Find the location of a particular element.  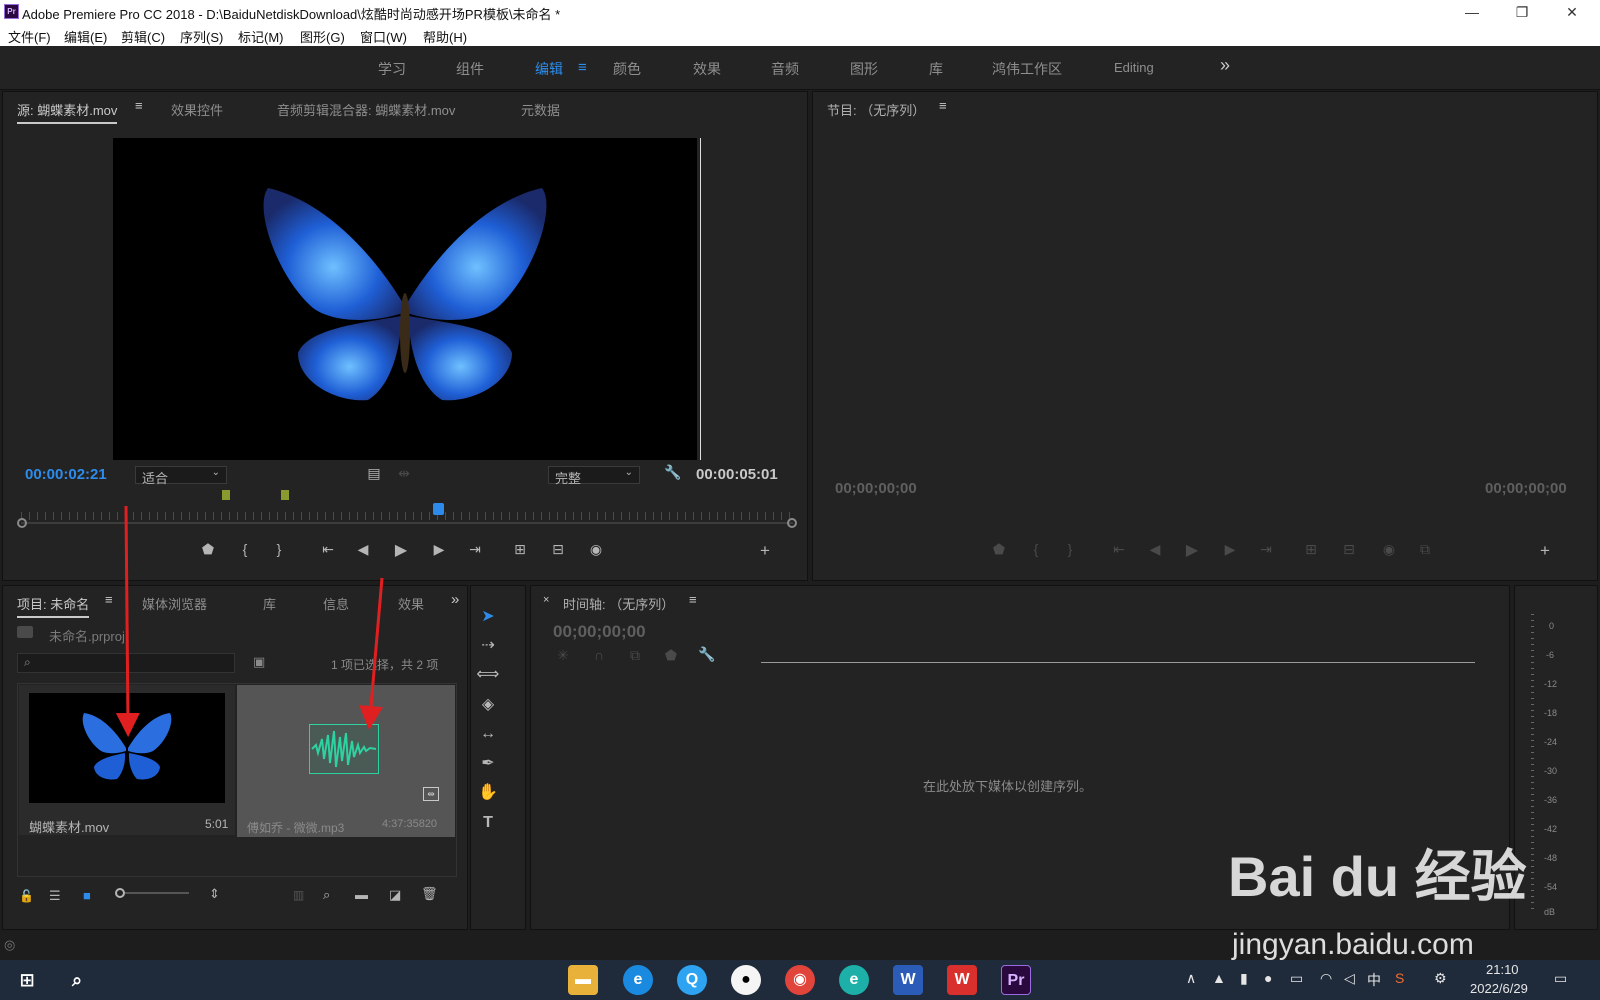

chrome-icon: ◉ is located at coordinates (800, 980).